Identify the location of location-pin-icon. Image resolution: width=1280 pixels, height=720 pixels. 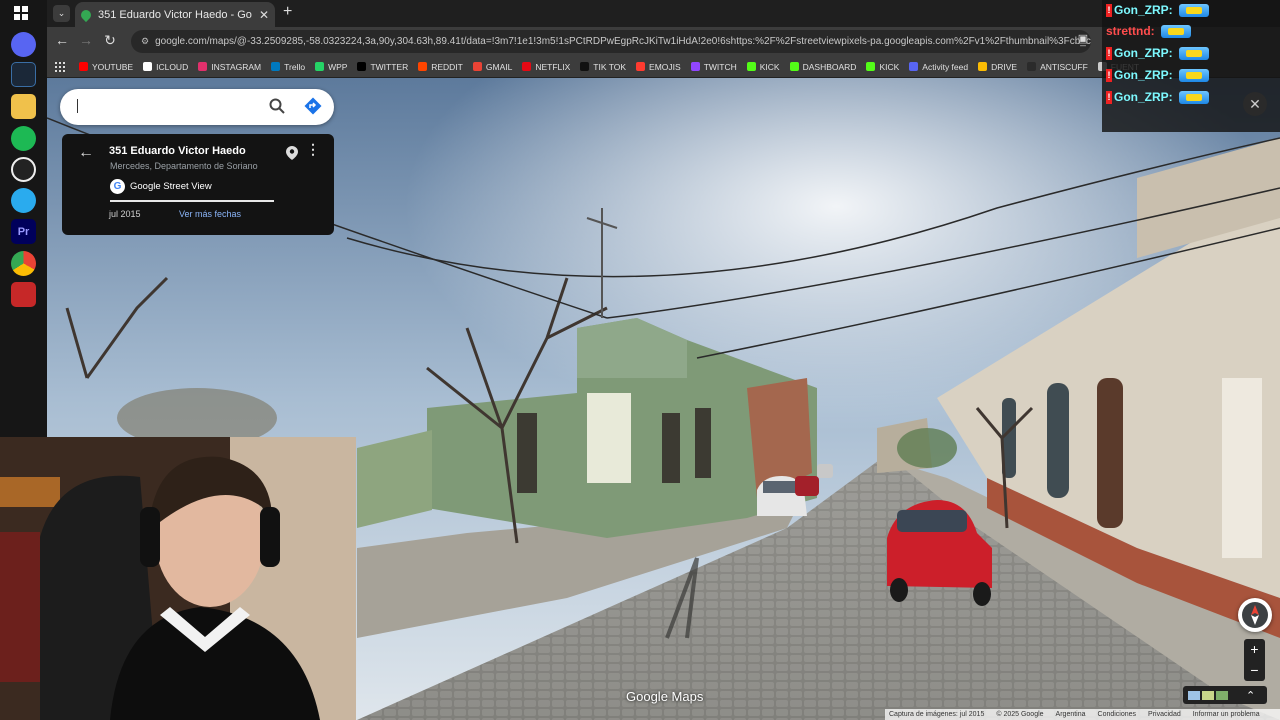
(292, 155).